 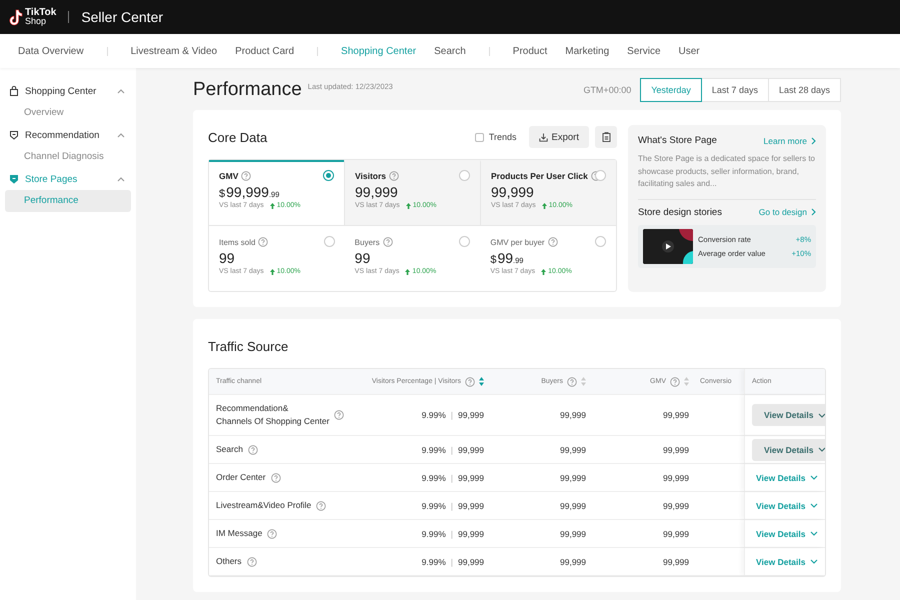 What do you see at coordinates (689, 51) in the screenshot?
I see `nav-tab: User` at bounding box center [689, 51].